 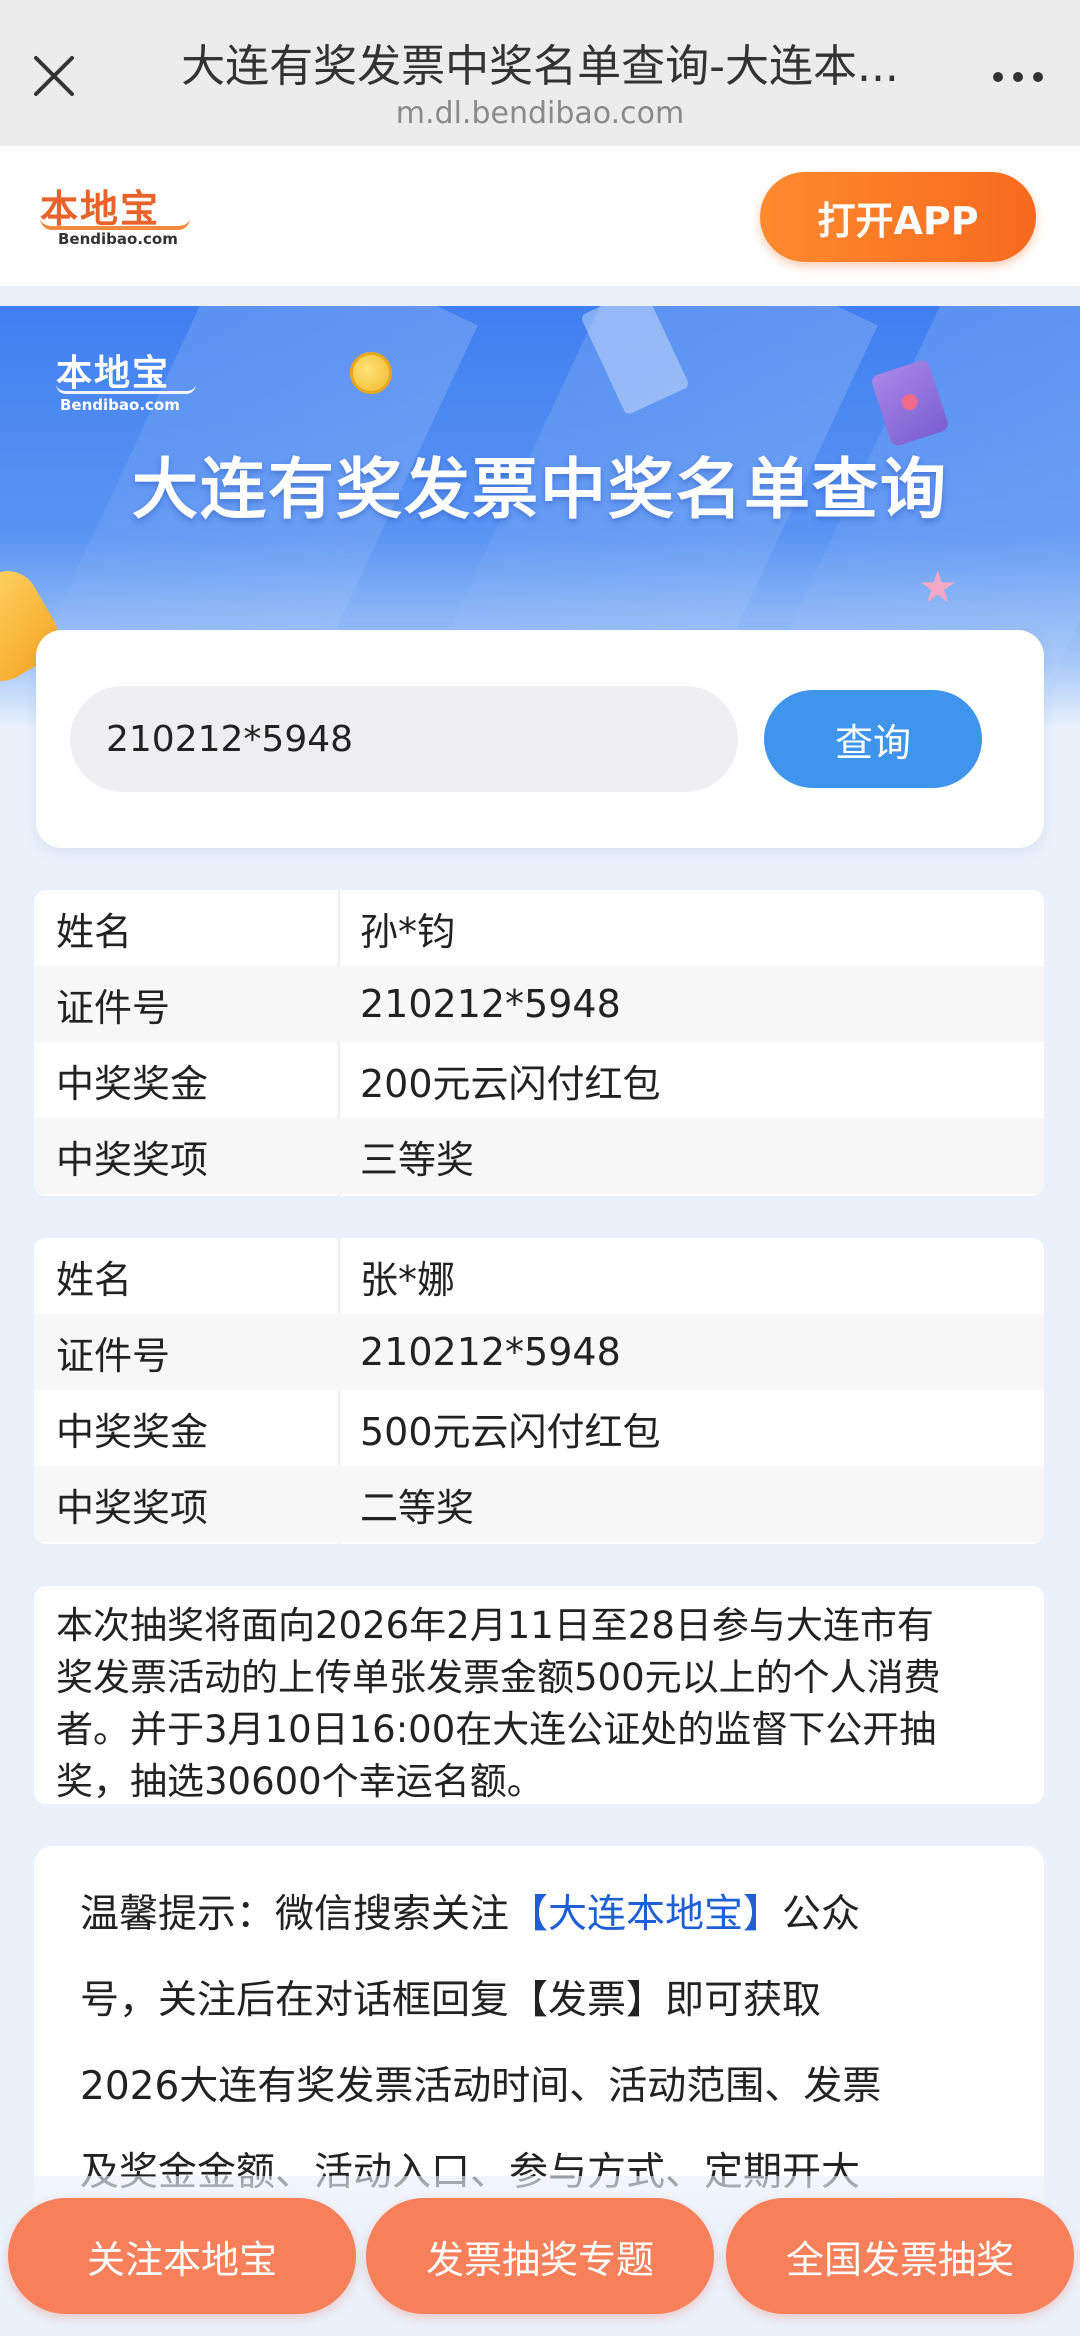 I want to click on table-row: 中奖奖金 200元云闪付红包, so click(x=539, y=1080).